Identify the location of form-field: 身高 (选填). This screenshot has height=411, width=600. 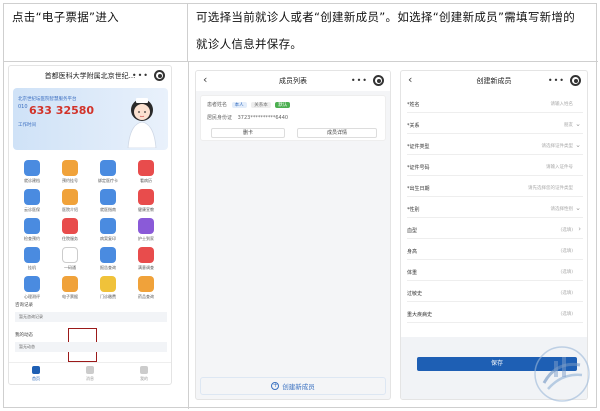
(495, 251).